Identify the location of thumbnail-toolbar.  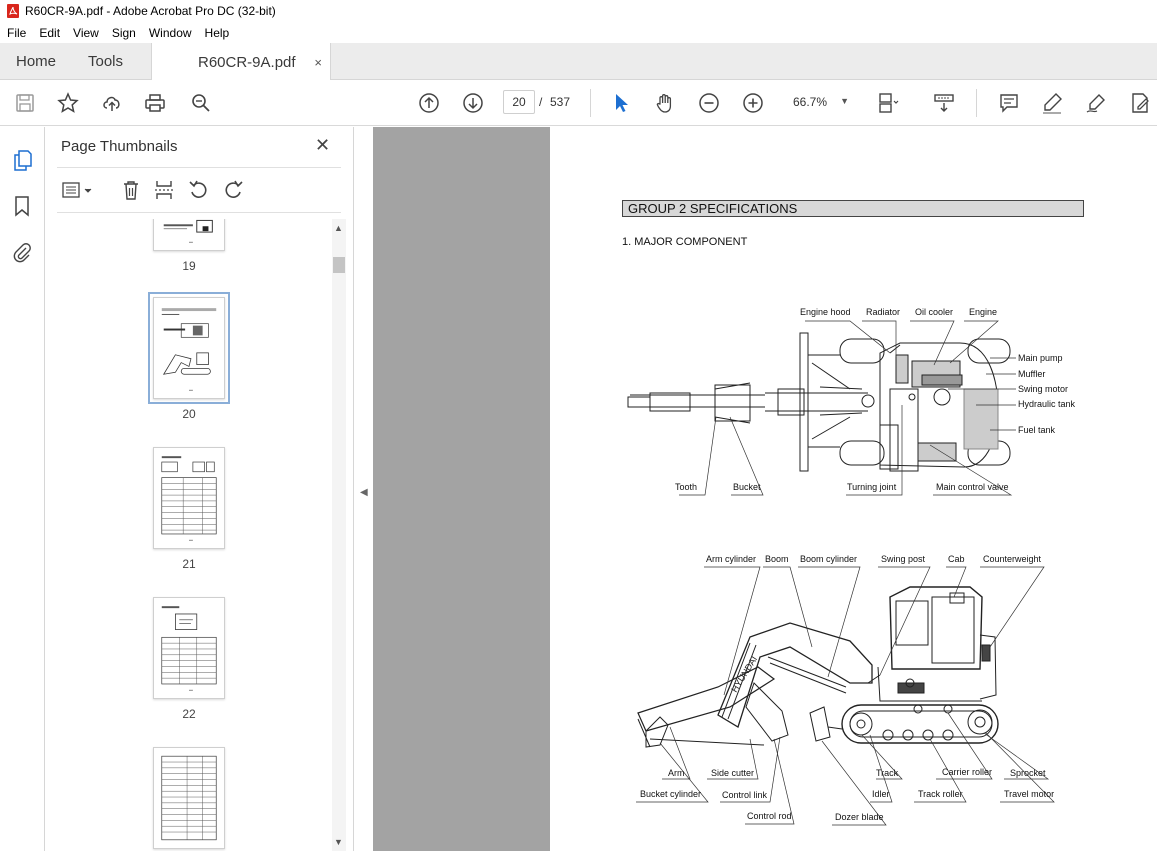
(199, 190).